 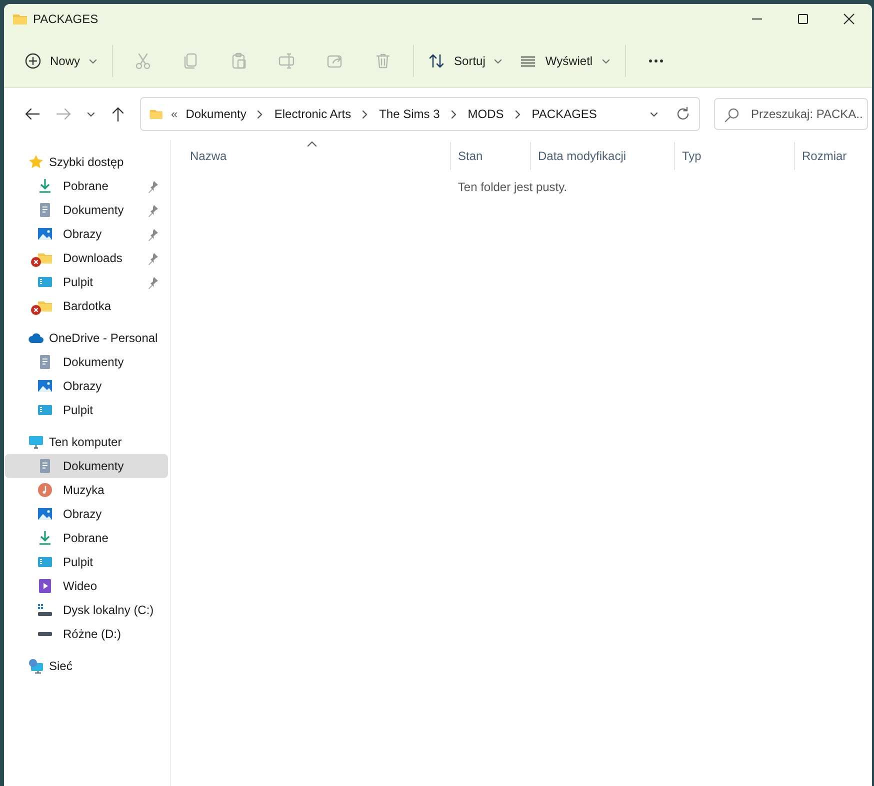 What do you see at coordinates (174, 114) in the screenshot?
I see `overflow-button: «` at bounding box center [174, 114].